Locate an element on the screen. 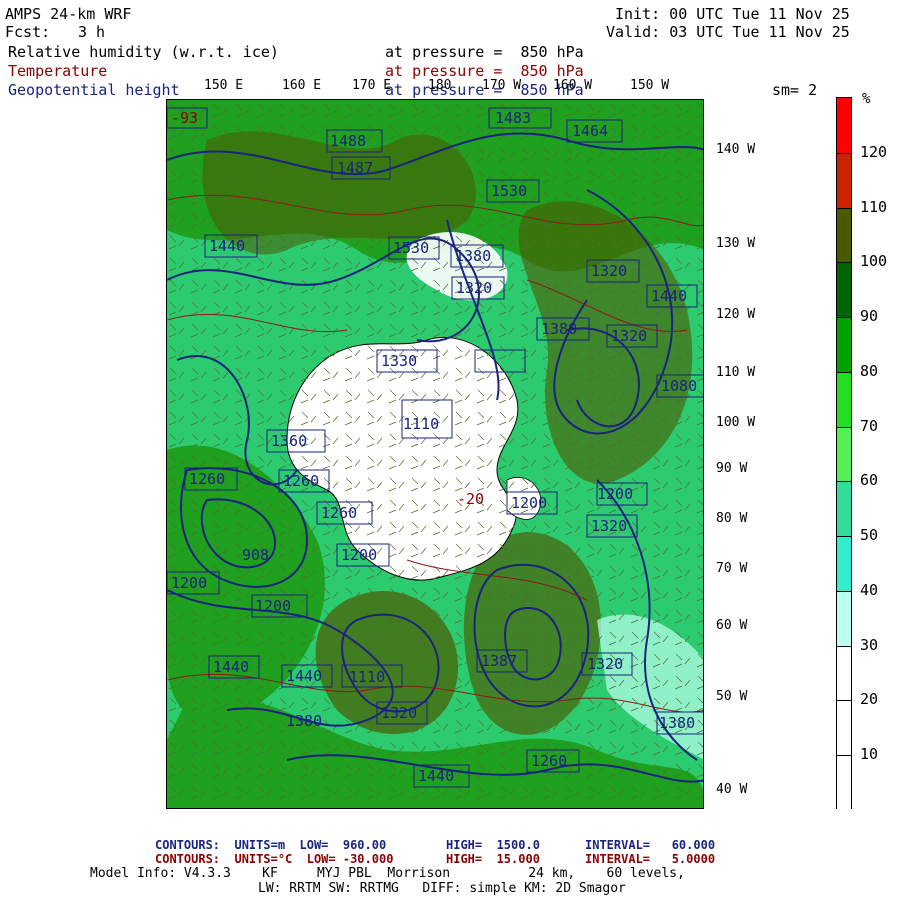 The image size is (900, 900). legend-label: 60 is located at coordinates (869, 480).